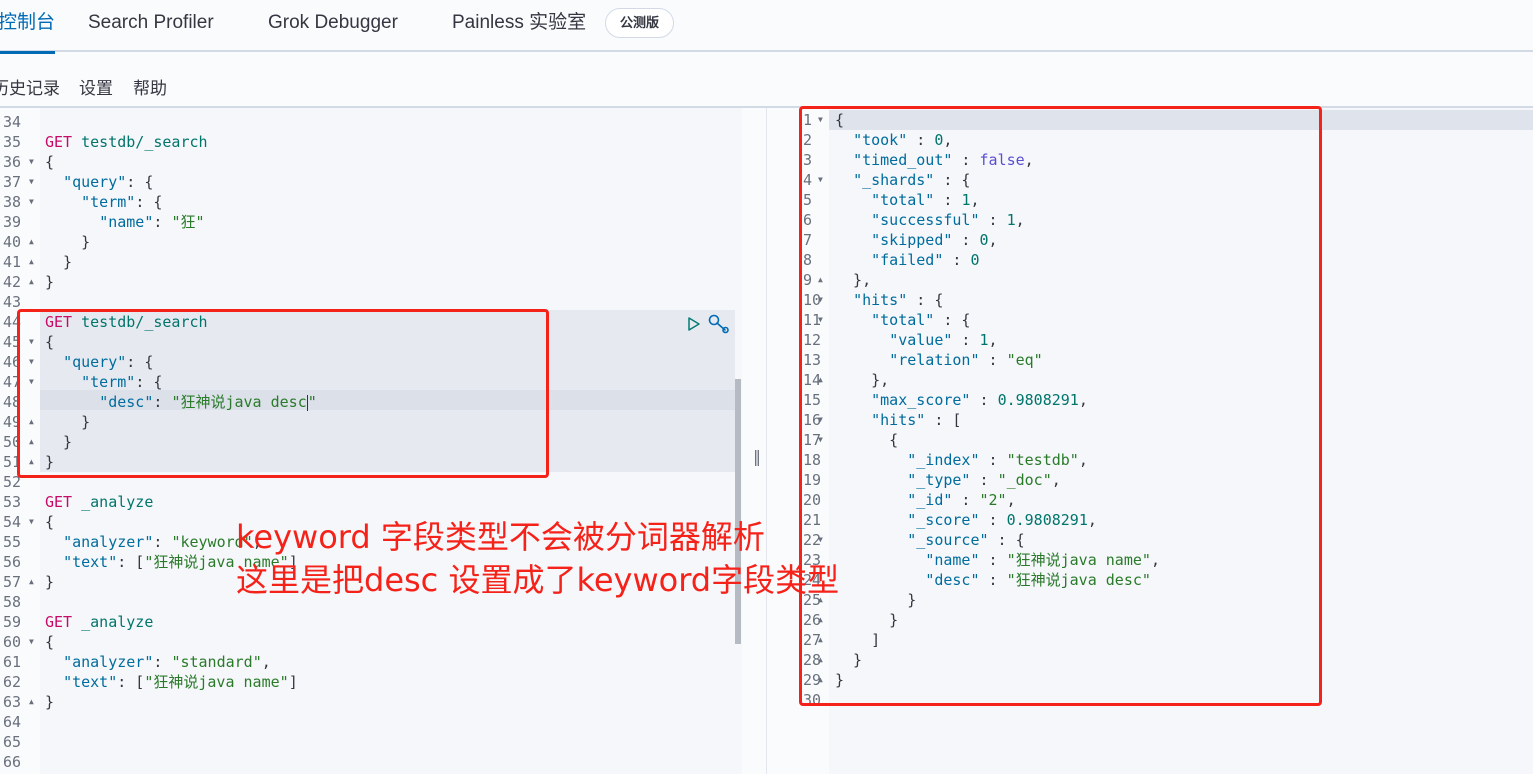 The width and height of the screenshot is (1533, 774). Describe the element at coordinates (371, 482) in the screenshot. I see `code-line: 52` at that location.